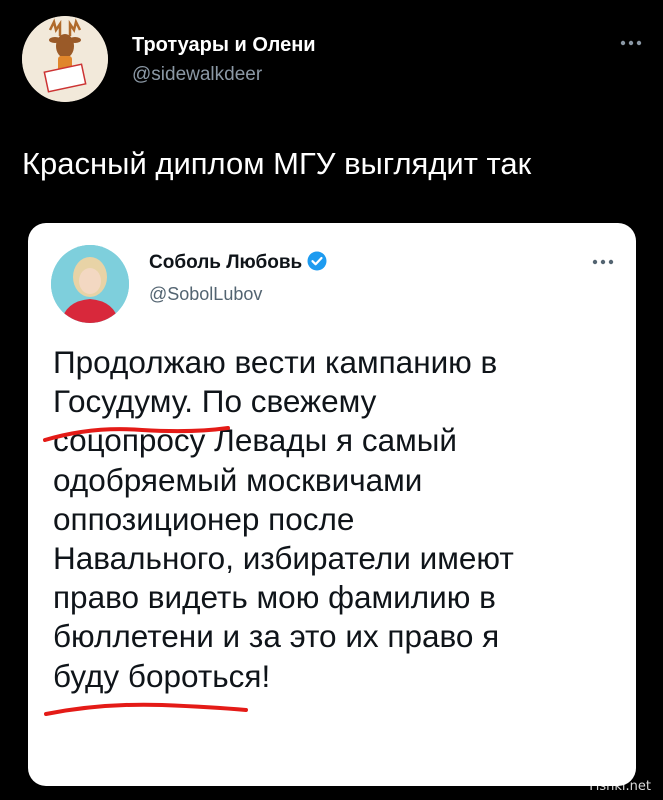 This screenshot has width=663, height=800. What do you see at coordinates (238, 479) in the screenshot?
I see `tweet-text-line: одобряемый москвичами` at bounding box center [238, 479].